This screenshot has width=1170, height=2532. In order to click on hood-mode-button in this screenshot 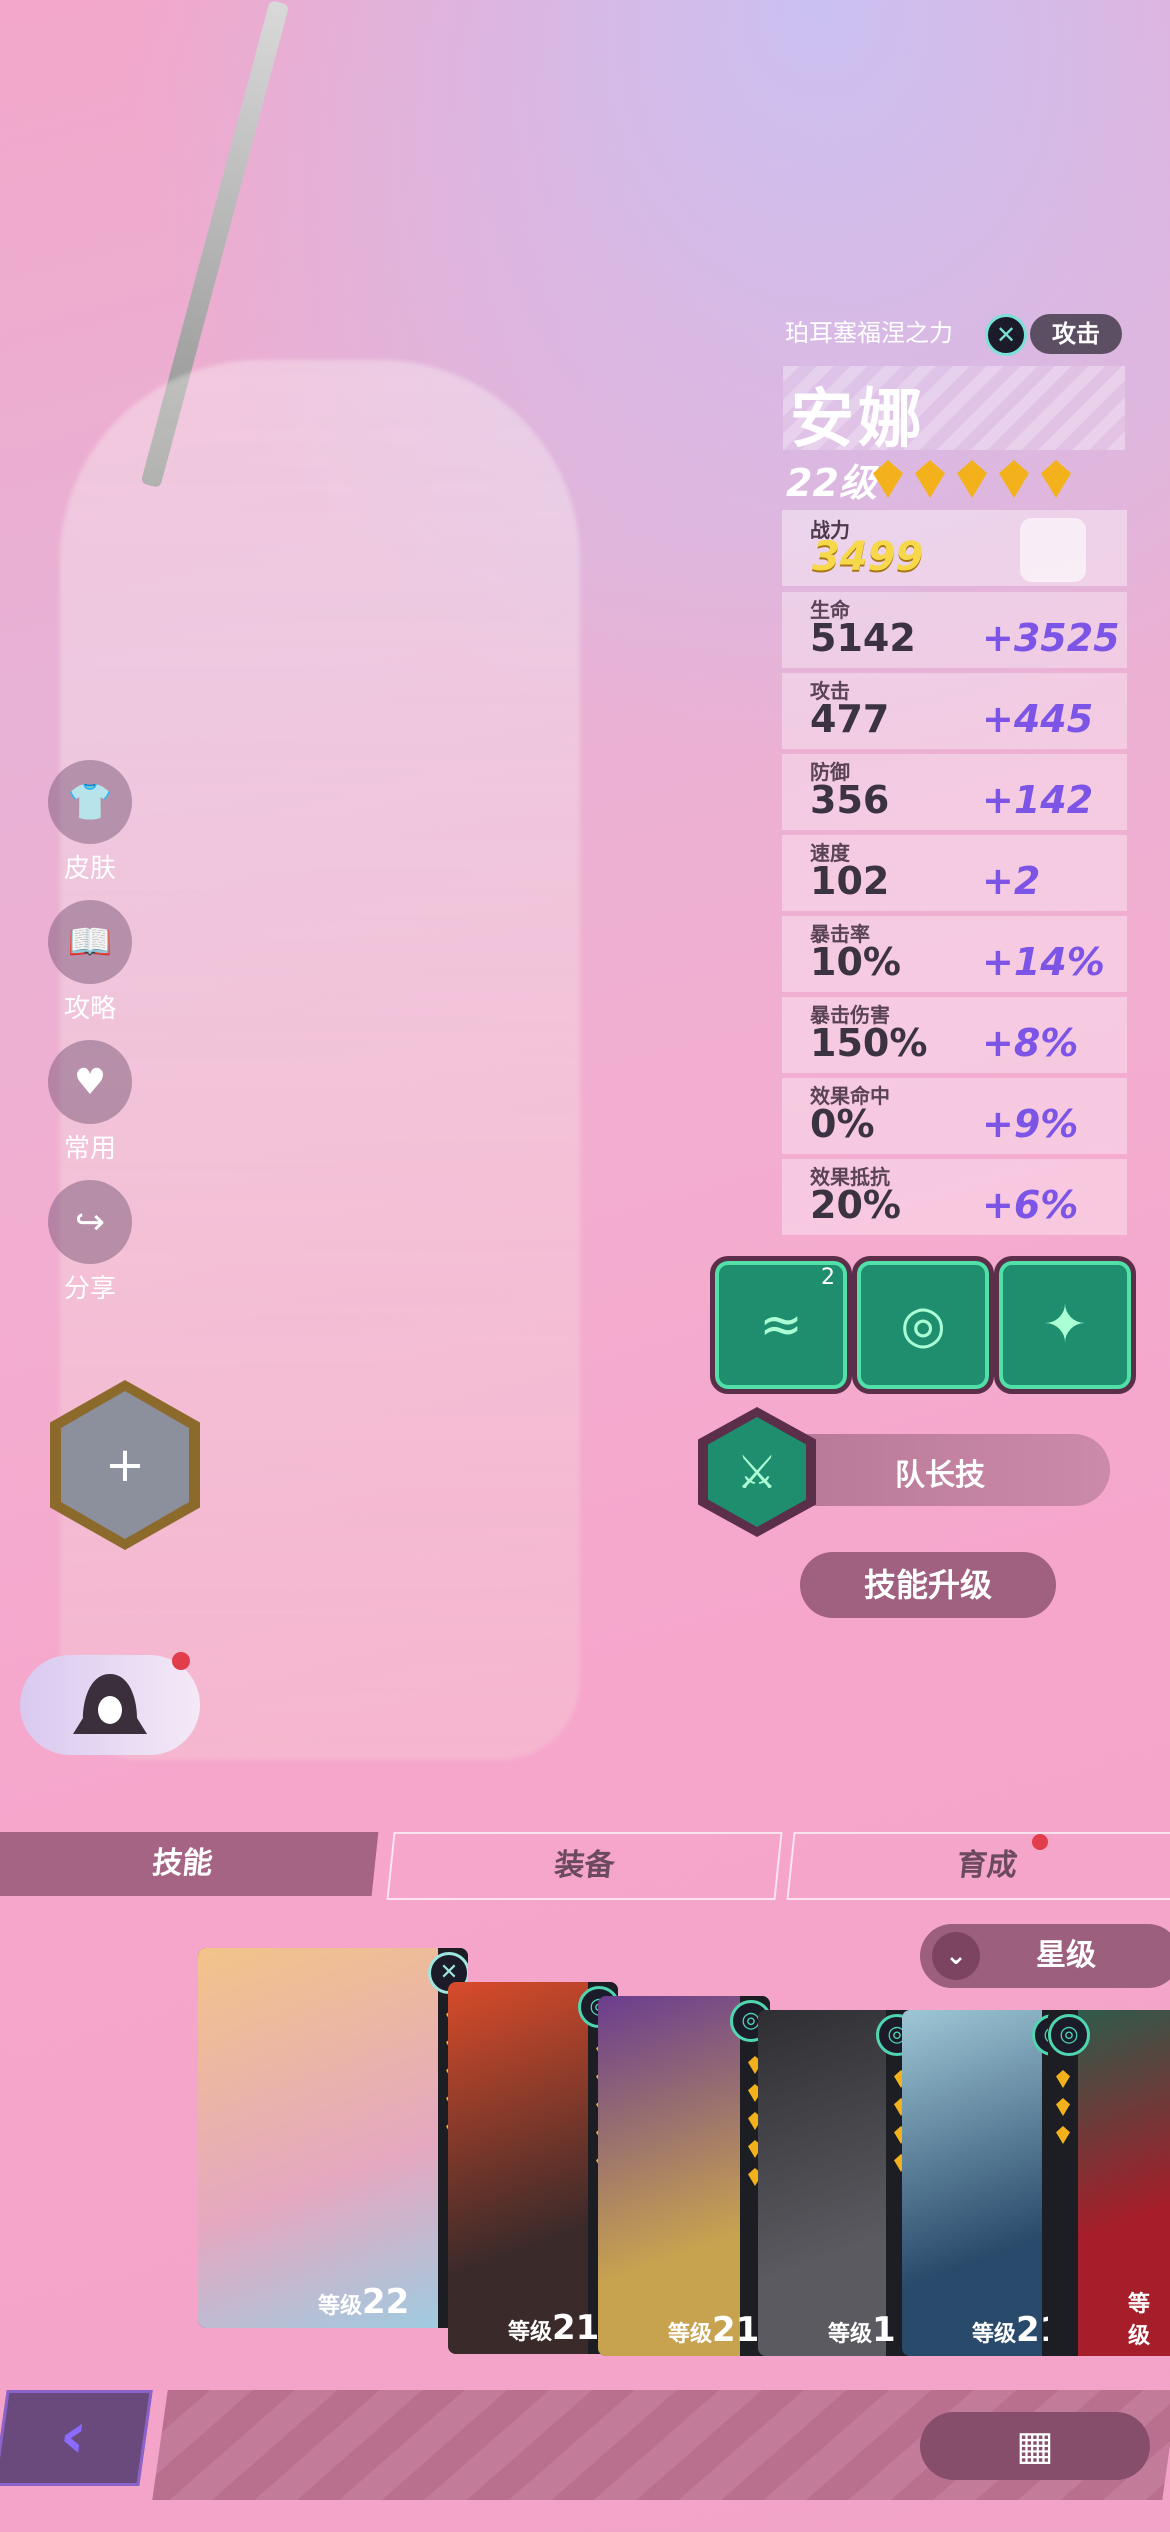, I will do `click(110, 1705)`.